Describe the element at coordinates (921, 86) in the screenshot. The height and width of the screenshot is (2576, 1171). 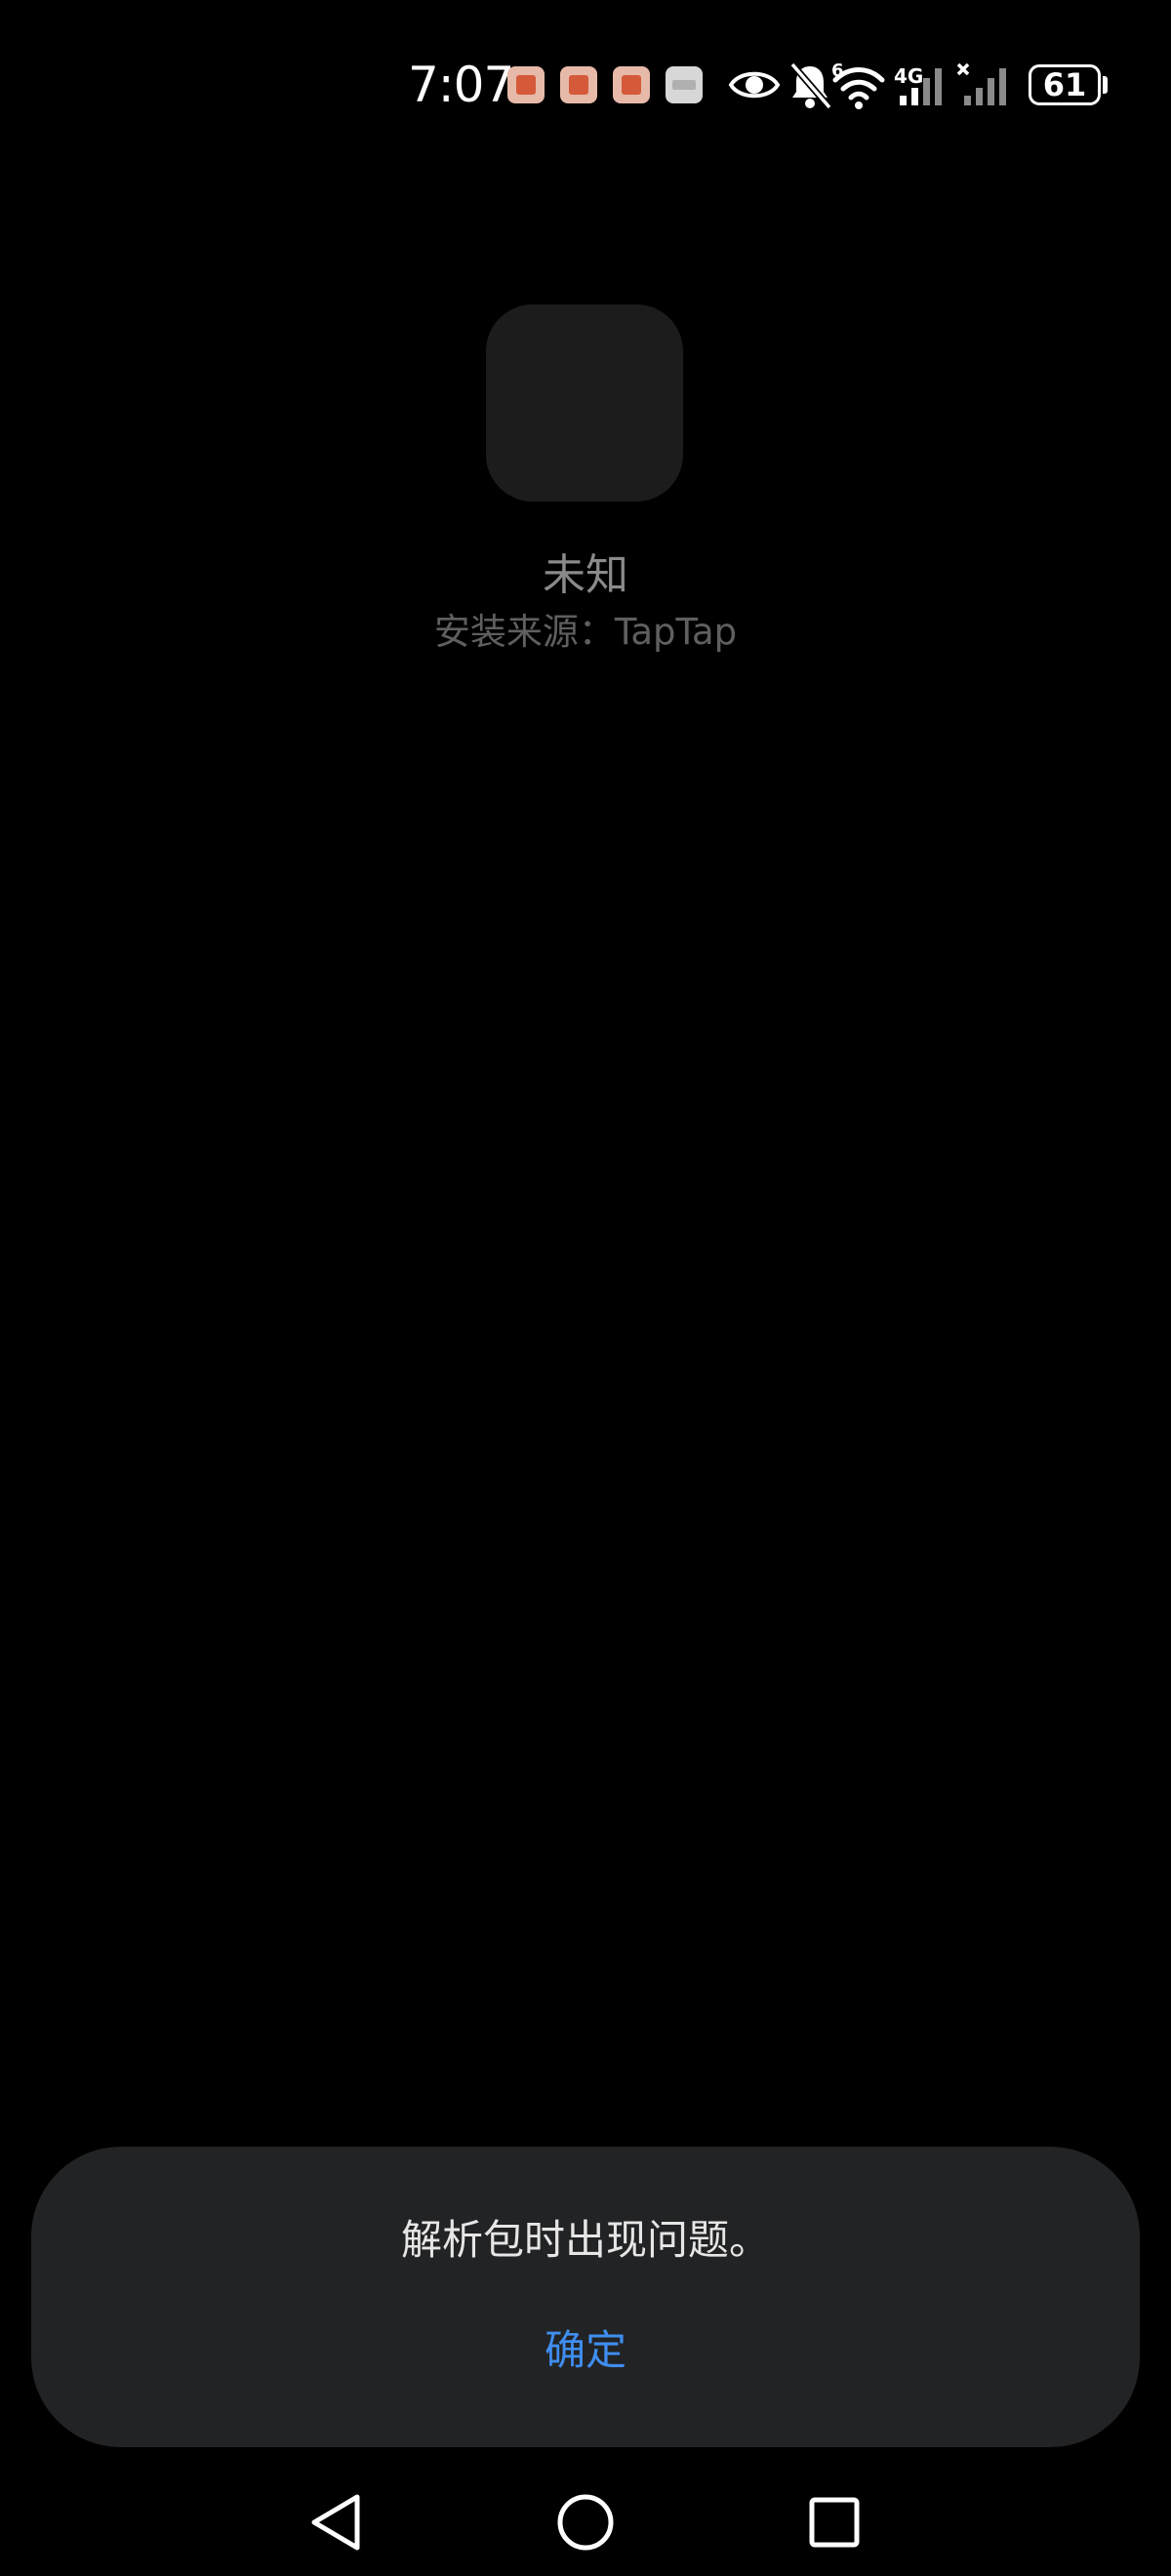
I see `cellular-signal-icon` at that location.